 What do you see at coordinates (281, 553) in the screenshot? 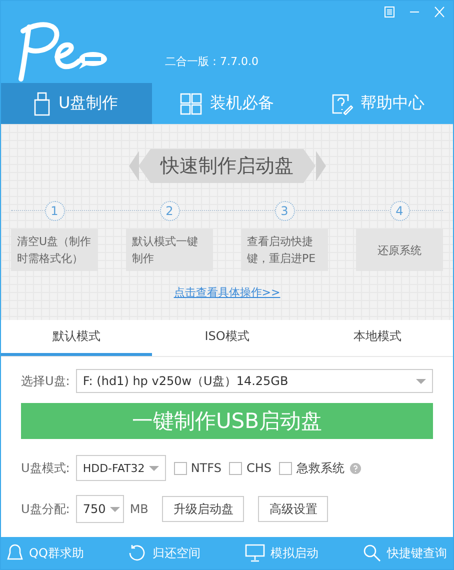
I see `footer-link: 模拟启动` at bounding box center [281, 553].